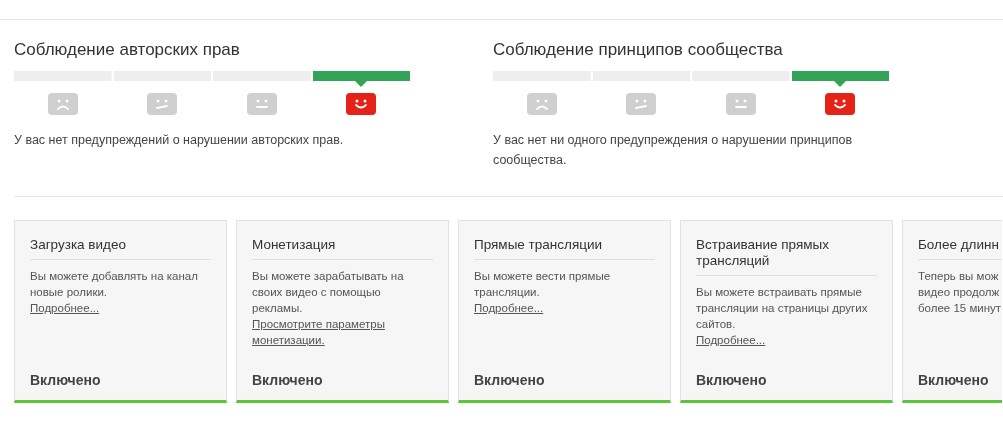  What do you see at coordinates (959, 276) in the screenshot?
I see `card-description: Теперь вы мож` at bounding box center [959, 276].